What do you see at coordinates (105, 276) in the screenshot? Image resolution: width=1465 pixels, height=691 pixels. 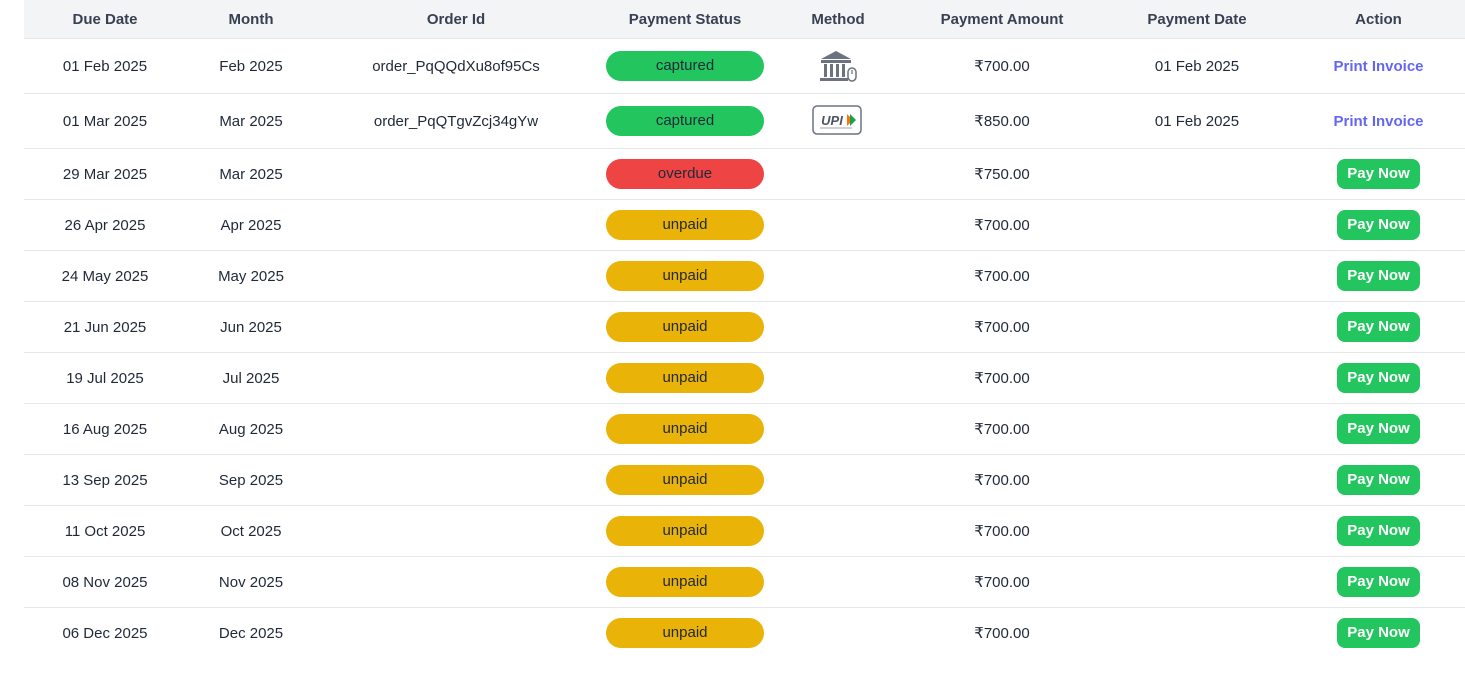 I see `due-date-cell: 24 May 2025` at bounding box center [105, 276].